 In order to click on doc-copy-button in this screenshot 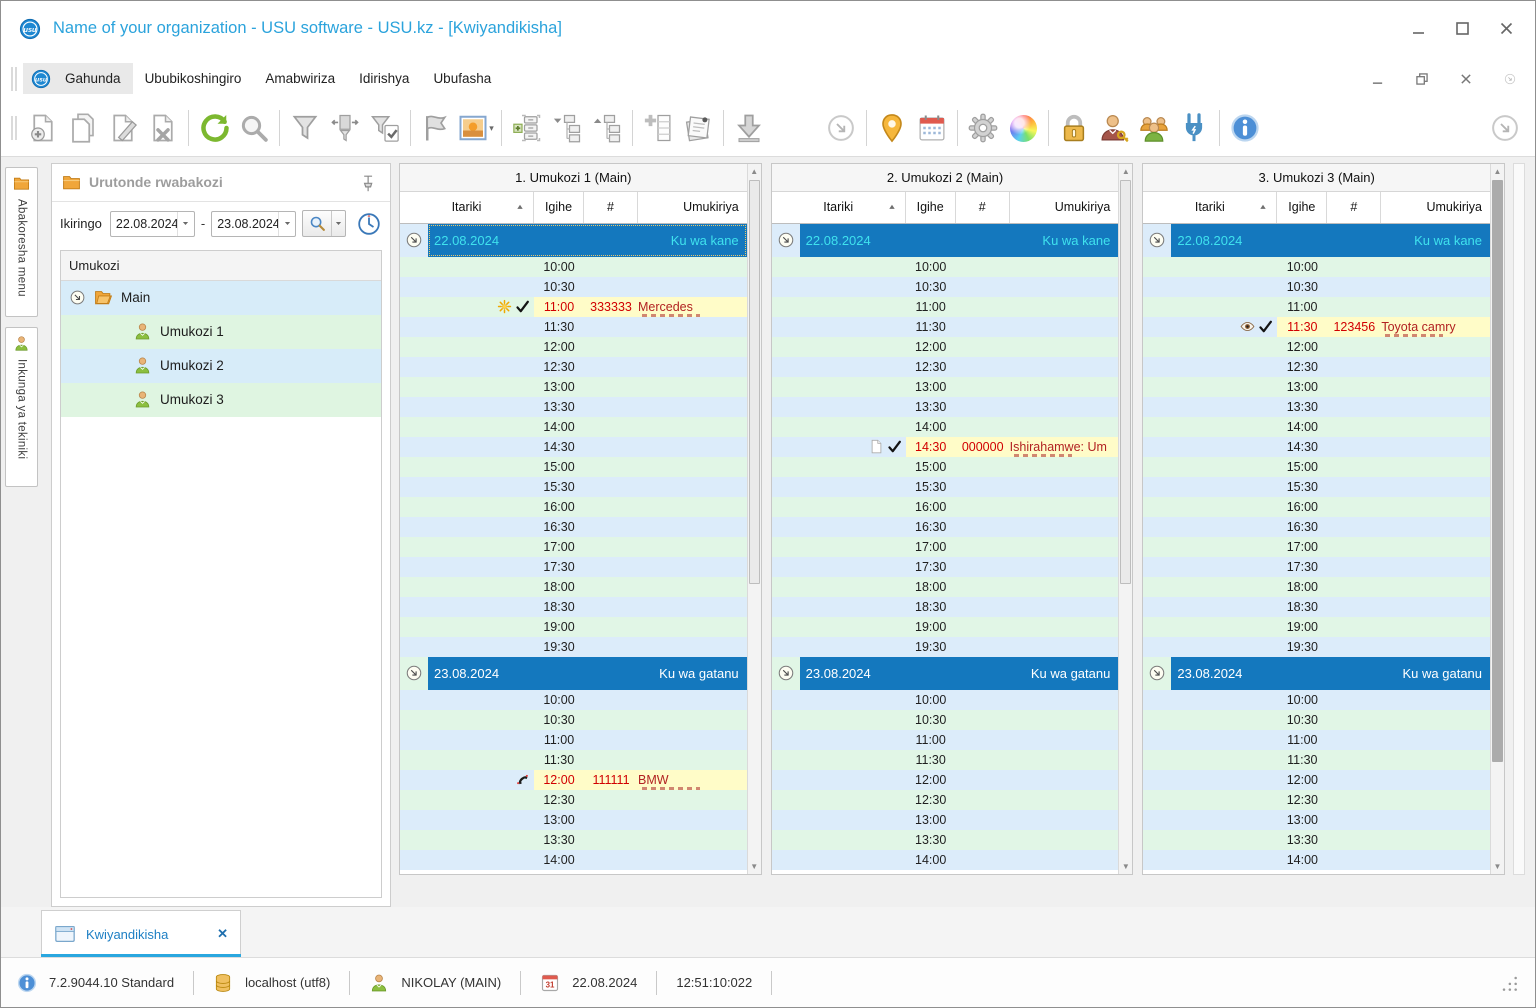, I will do `click(83, 128)`.